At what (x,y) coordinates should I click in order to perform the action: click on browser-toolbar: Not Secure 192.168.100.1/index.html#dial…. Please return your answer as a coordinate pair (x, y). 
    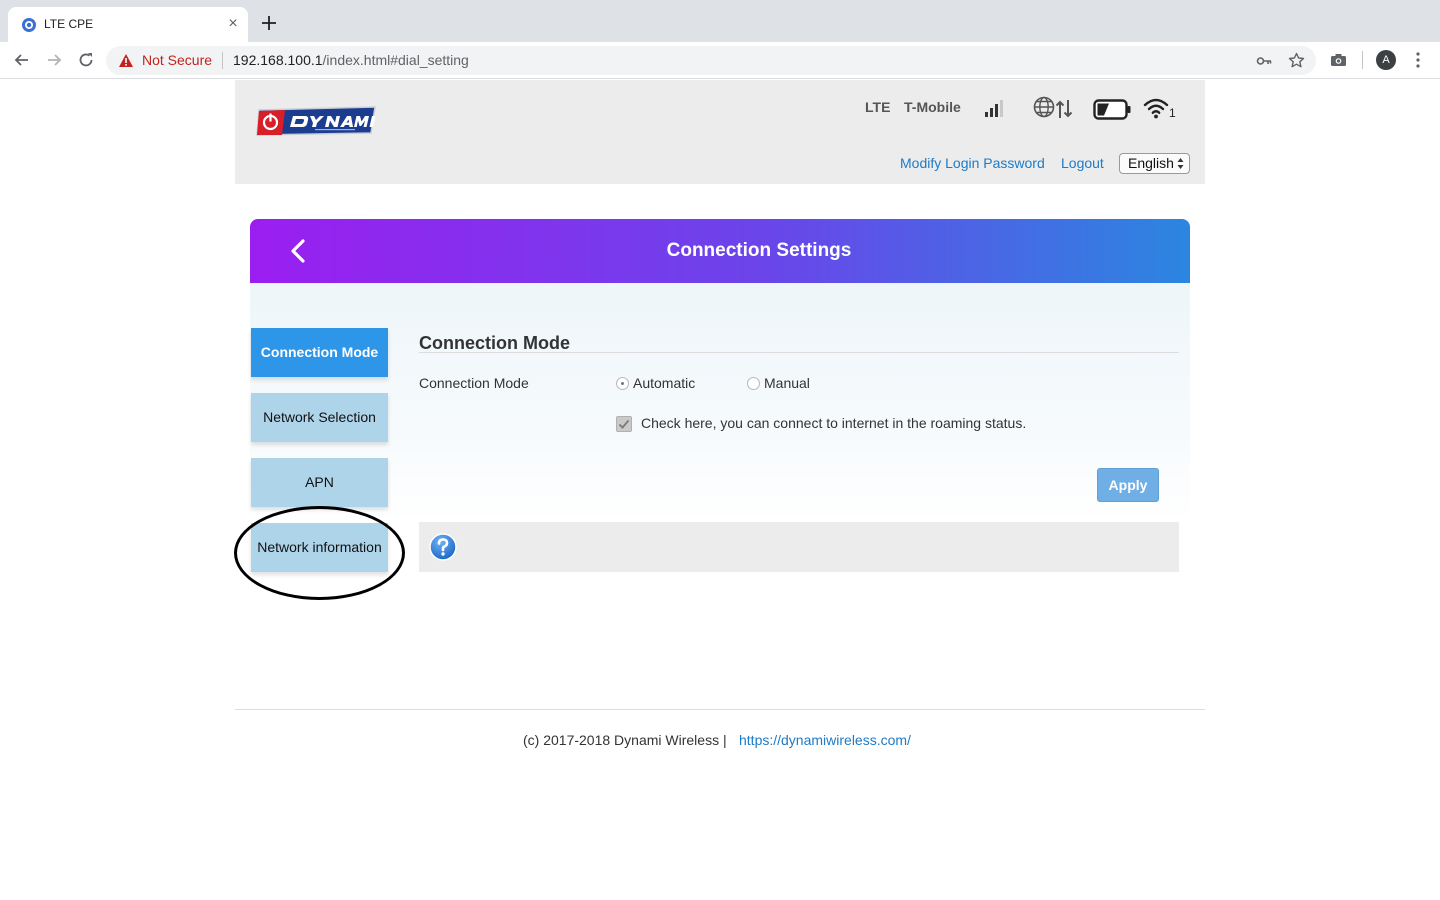
    Looking at the image, I should click on (720, 60).